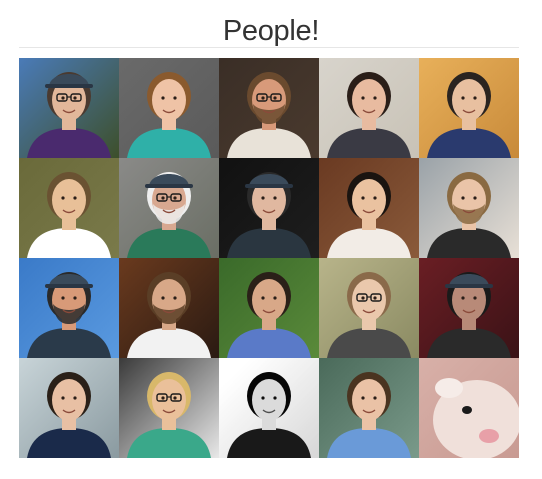  Describe the element at coordinates (489, 436) in the screenshot. I see `animal-nose` at that location.